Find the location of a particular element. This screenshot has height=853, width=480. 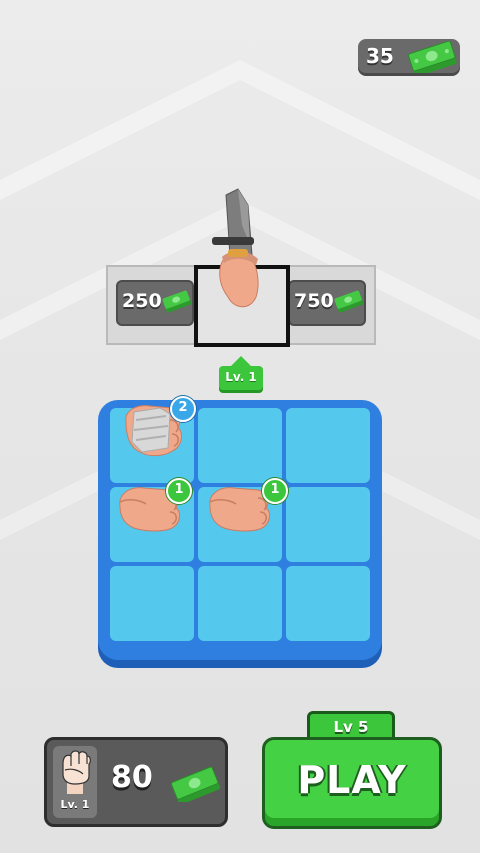

unit-level-value: 2 is located at coordinates (183, 407).